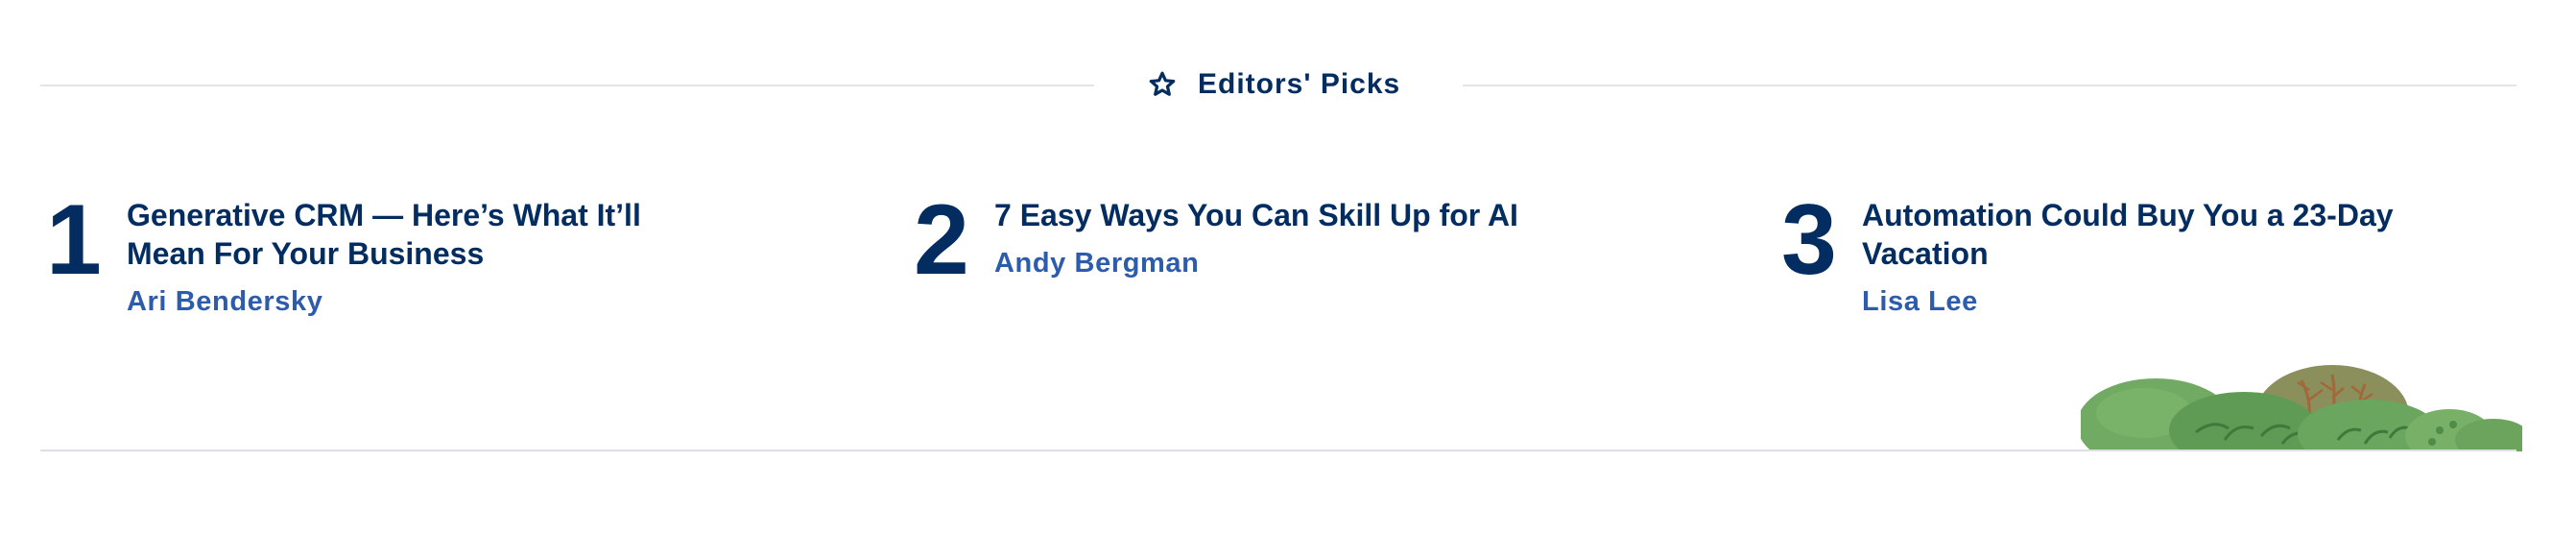 This screenshot has width=2576, height=559. I want to click on pick-headline-line-2: Vacation, so click(1925, 253).